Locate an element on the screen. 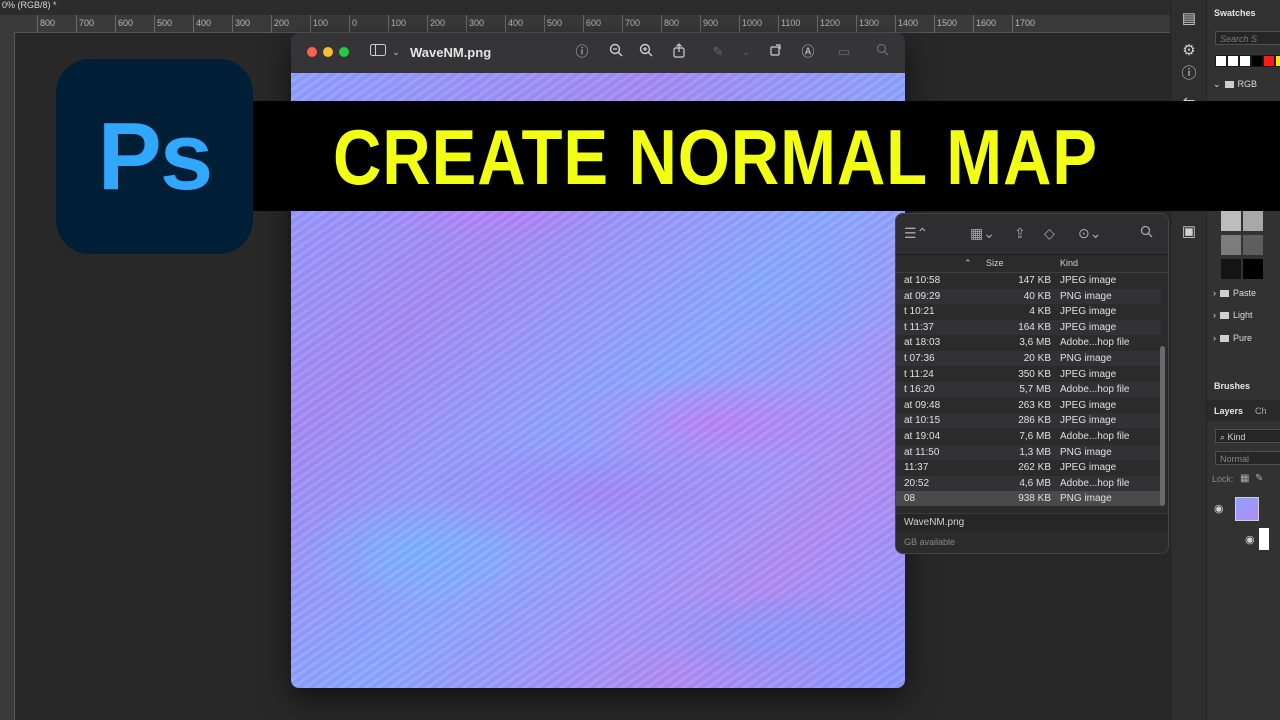 Image resolution: width=1280 pixels, height=720 pixels. highlight-icon: Ⓐ is located at coordinates (808, 52).